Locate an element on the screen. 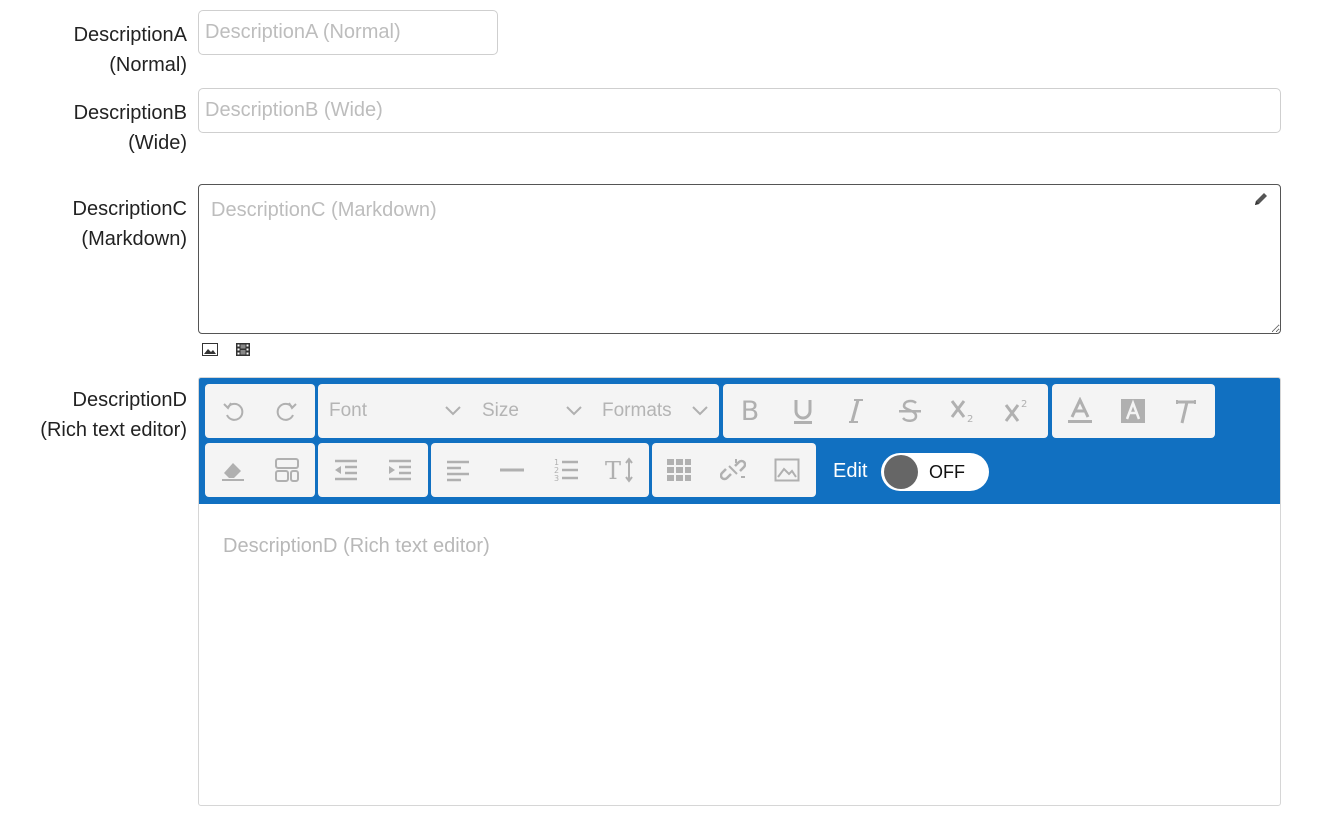  toolbar-group-color is located at coordinates (1133, 411).